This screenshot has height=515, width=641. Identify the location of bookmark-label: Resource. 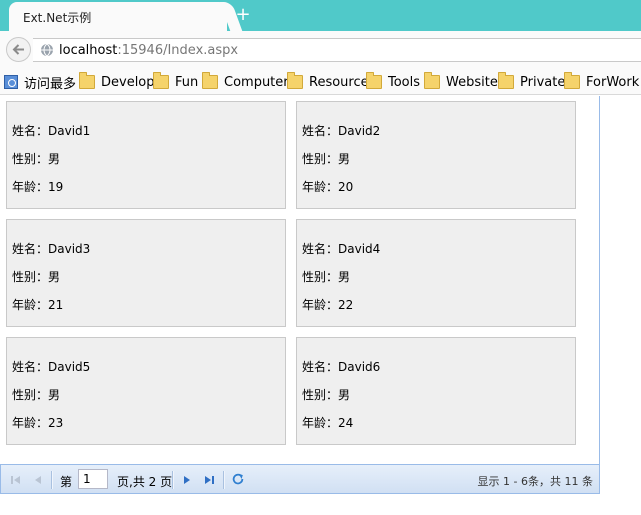
(339, 82).